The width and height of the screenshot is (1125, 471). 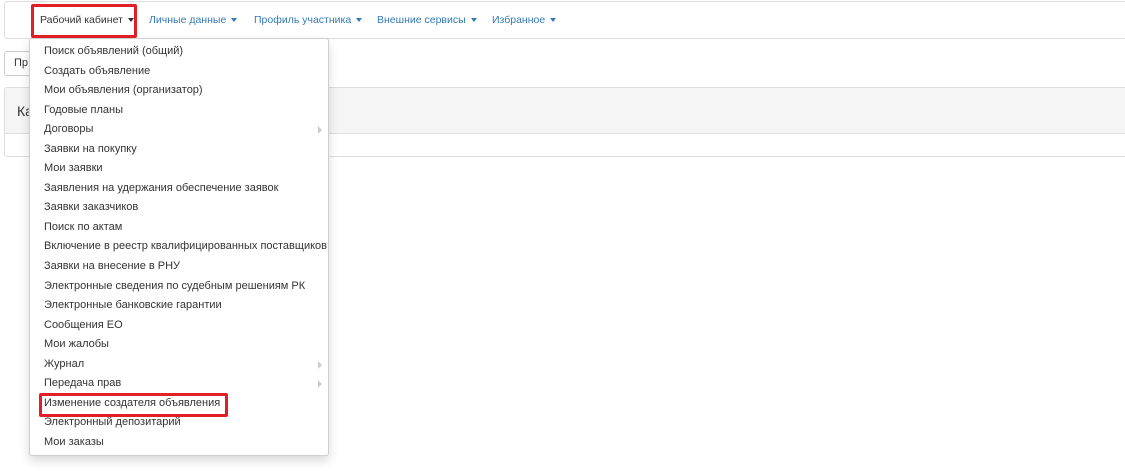 What do you see at coordinates (90, 148) in the screenshot?
I see `menu-item-label: Заявки на покупку` at bounding box center [90, 148].